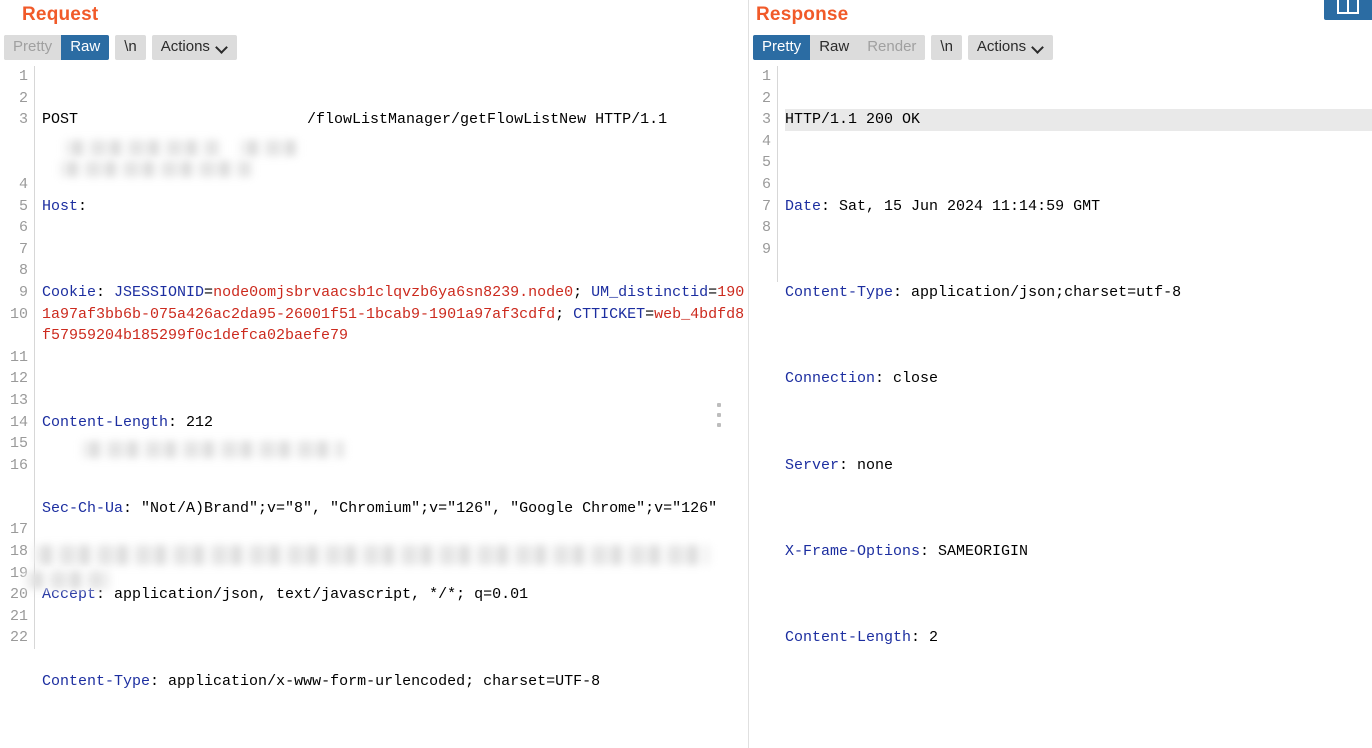 The height and width of the screenshot is (748, 1372). What do you see at coordinates (60, 206) in the screenshot?
I see `header-name-host: Host` at bounding box center [60, 206].